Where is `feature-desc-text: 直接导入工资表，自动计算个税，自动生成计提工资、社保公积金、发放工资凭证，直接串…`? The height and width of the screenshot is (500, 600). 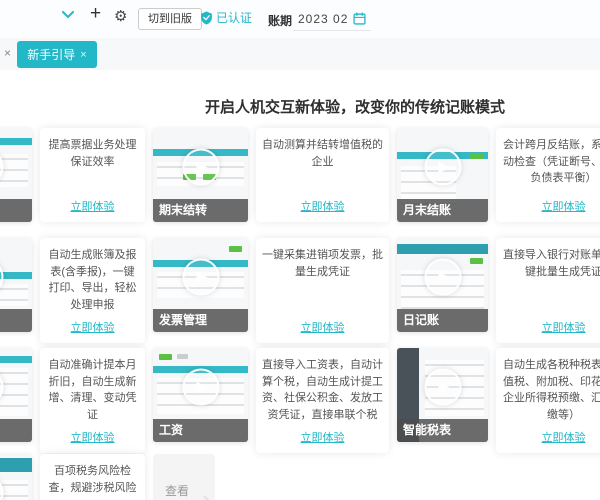
feature-desc-text: 直接导入工资表，自动计算个税，自动生成计提工资、社保公积金、发放工资凭证，直接串… is located at coordinates (322, 390).